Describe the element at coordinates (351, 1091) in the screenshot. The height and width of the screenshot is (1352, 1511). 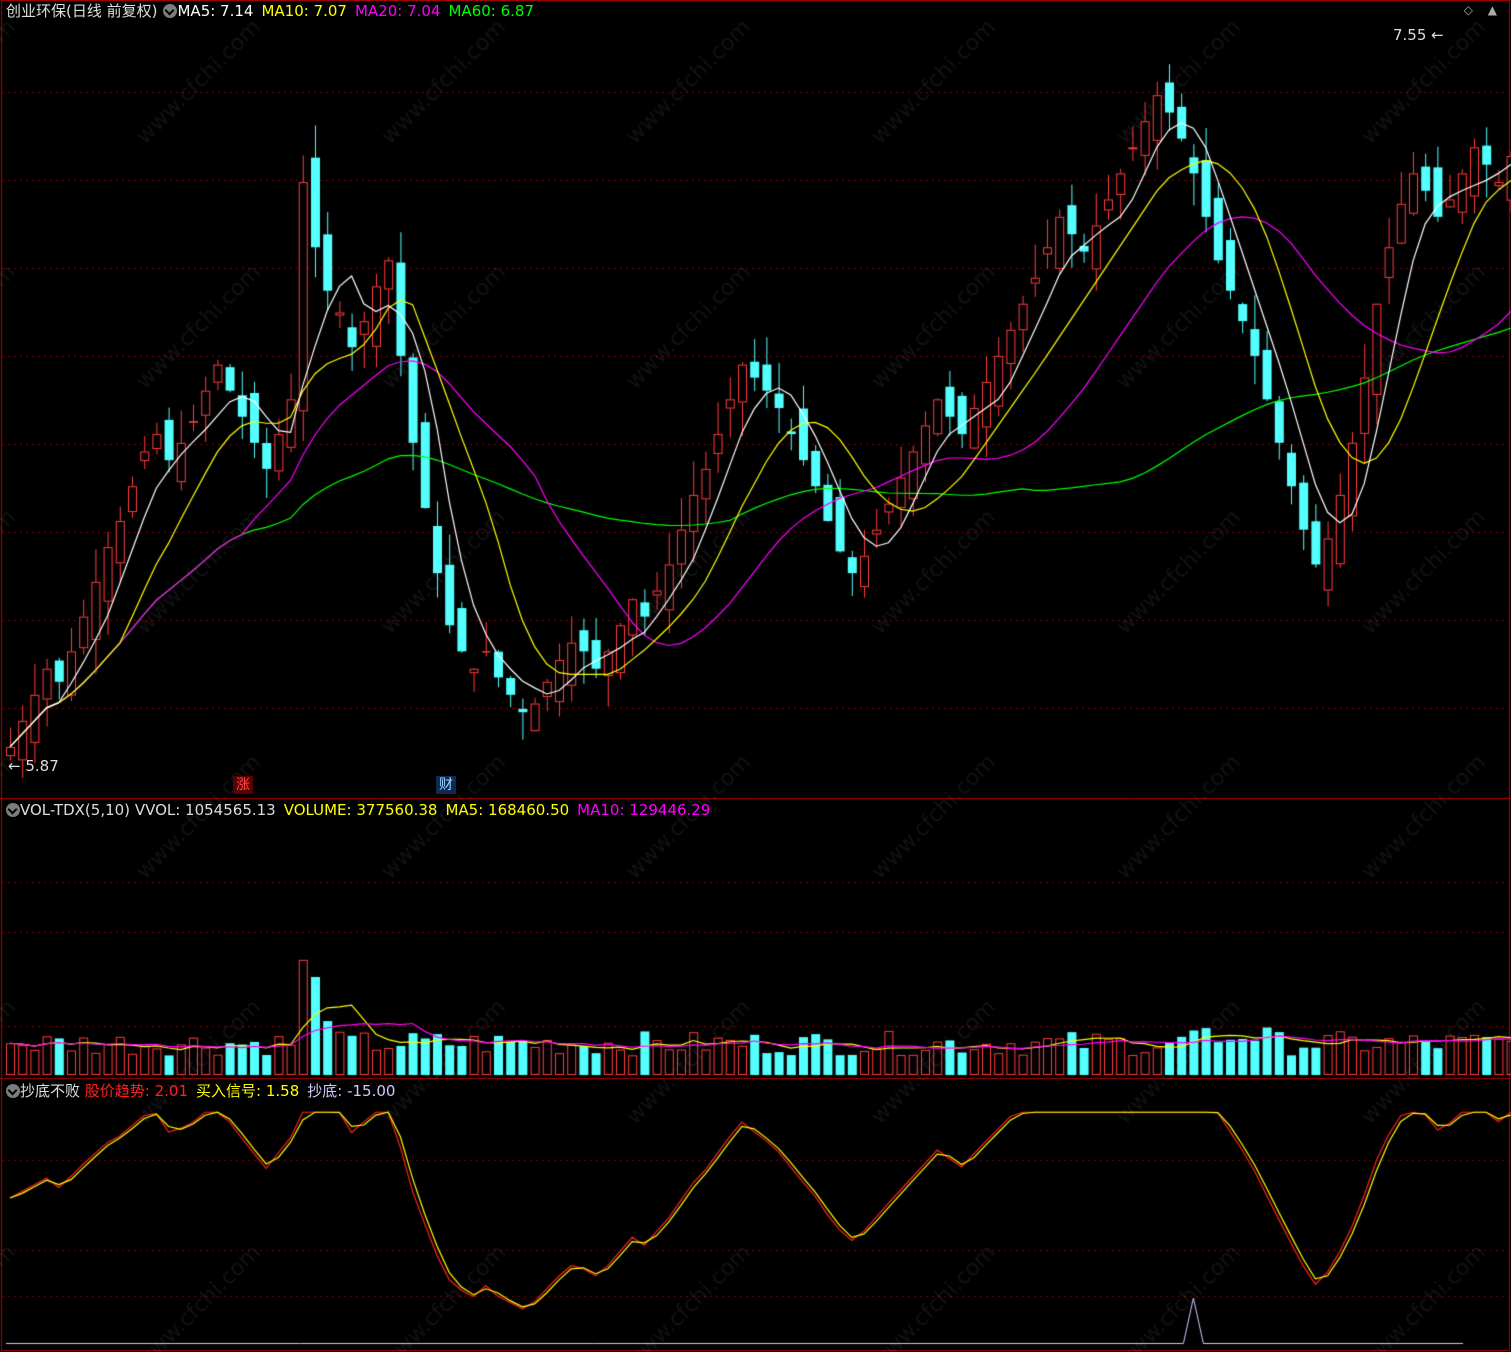
I see `indicator-value-2: 抄底: -15.00` at that location.